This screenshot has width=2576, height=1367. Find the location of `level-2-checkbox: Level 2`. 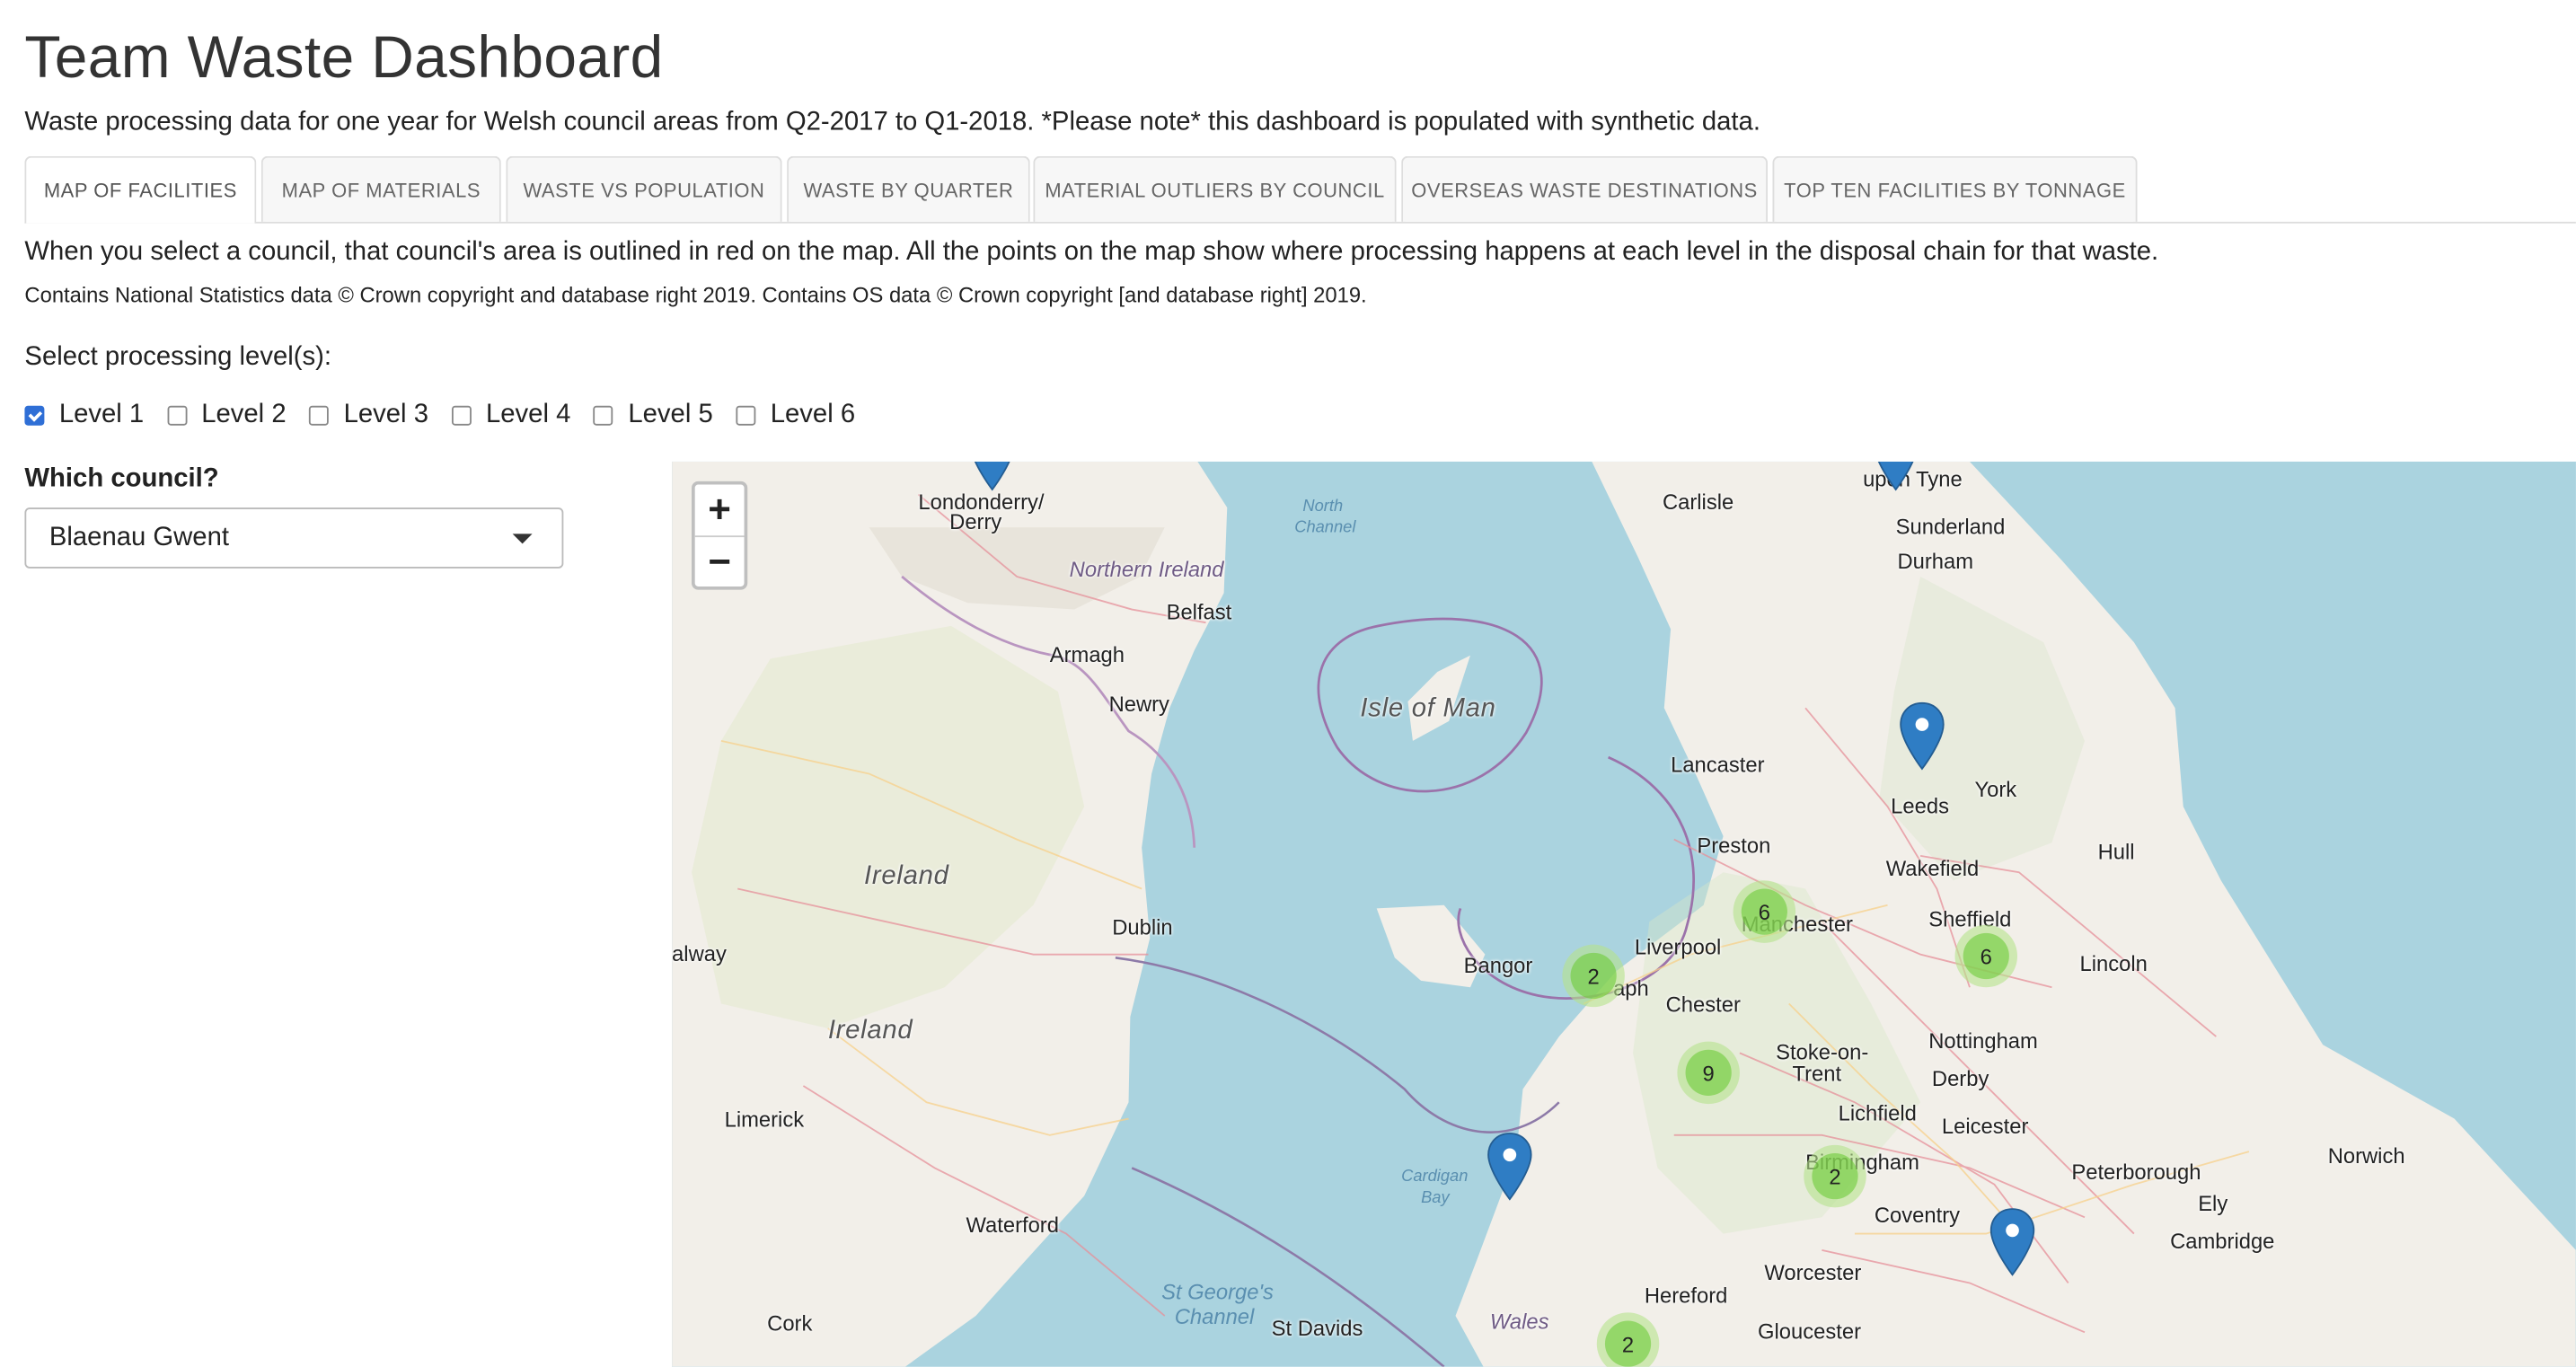

level-2-checkbox: Level 2 is located at coordinates (226, 415).